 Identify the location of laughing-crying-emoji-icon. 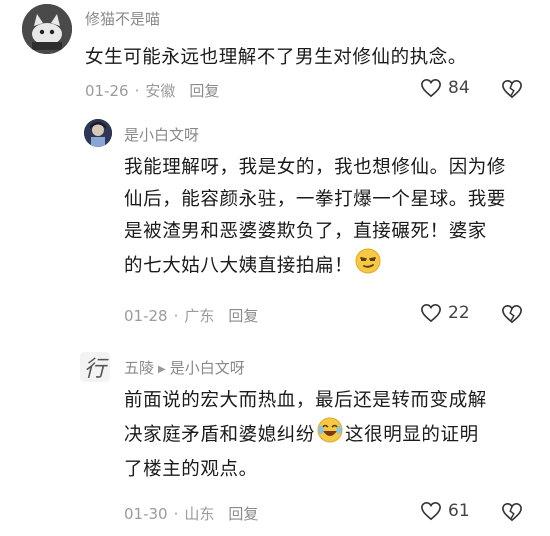
(330, 435).